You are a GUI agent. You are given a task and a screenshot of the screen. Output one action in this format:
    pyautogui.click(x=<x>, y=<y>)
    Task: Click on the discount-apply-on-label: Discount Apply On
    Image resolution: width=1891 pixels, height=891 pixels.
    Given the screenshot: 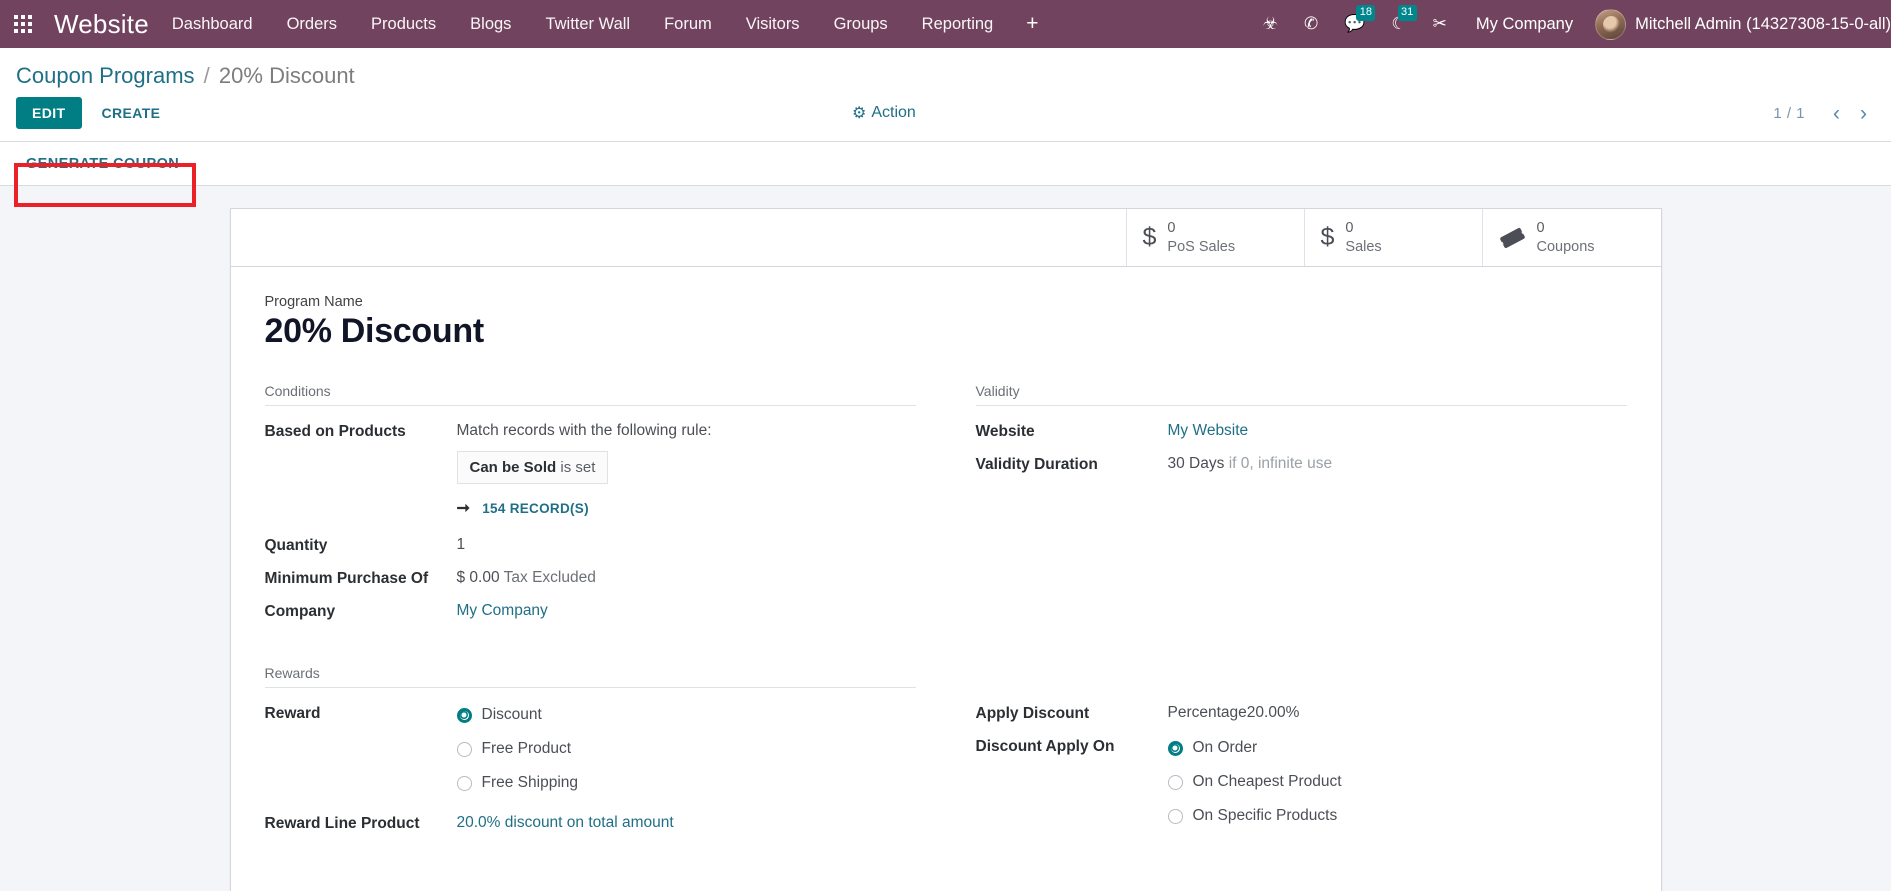 What is the action you would take?
    pyautogui.click(x=1045, y=746)
    